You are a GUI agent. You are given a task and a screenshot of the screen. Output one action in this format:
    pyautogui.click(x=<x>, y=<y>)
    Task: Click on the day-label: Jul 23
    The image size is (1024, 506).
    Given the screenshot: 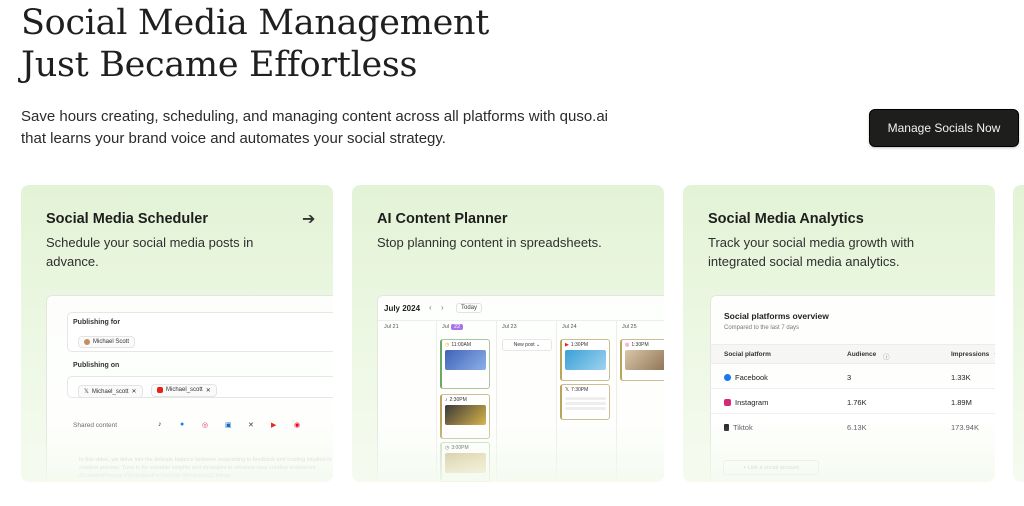 What is the action you would take?
    pyautogui.click(x=509, y=327)
    